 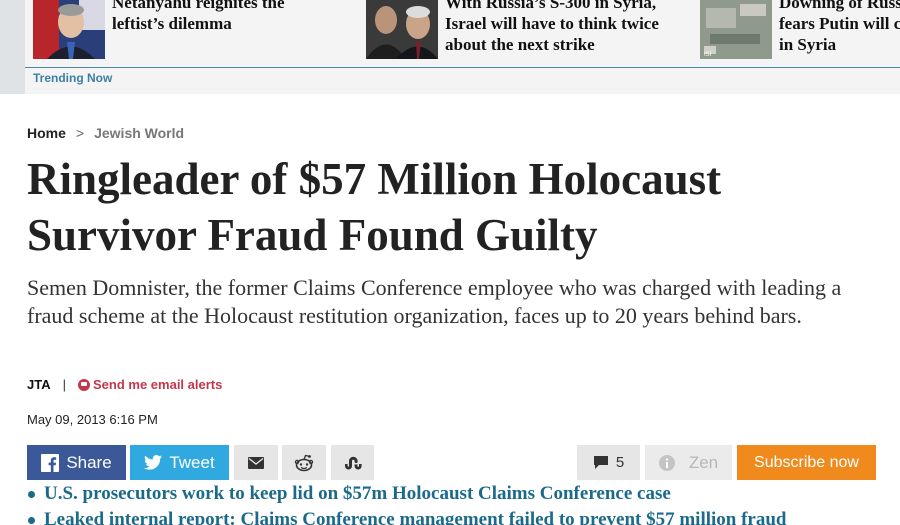 What do you see at coordinates (46, 133) in the screenshot?
I see `breadcrumb-home-link: Home` at bounding box center [46, 133].